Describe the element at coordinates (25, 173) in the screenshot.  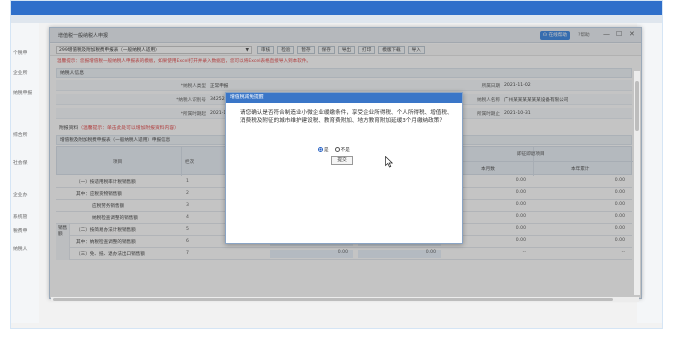
I see `background-left-menu: 个税申 企业所 纳税申报 综合所 社会保 企业办 系统管 税费申 纳税人` at that location.